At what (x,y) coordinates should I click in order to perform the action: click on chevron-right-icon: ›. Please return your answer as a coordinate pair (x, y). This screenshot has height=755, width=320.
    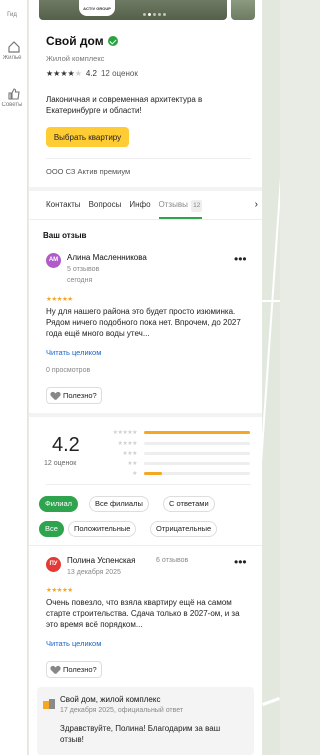
    Looking at the image, I should click on (256, 204).